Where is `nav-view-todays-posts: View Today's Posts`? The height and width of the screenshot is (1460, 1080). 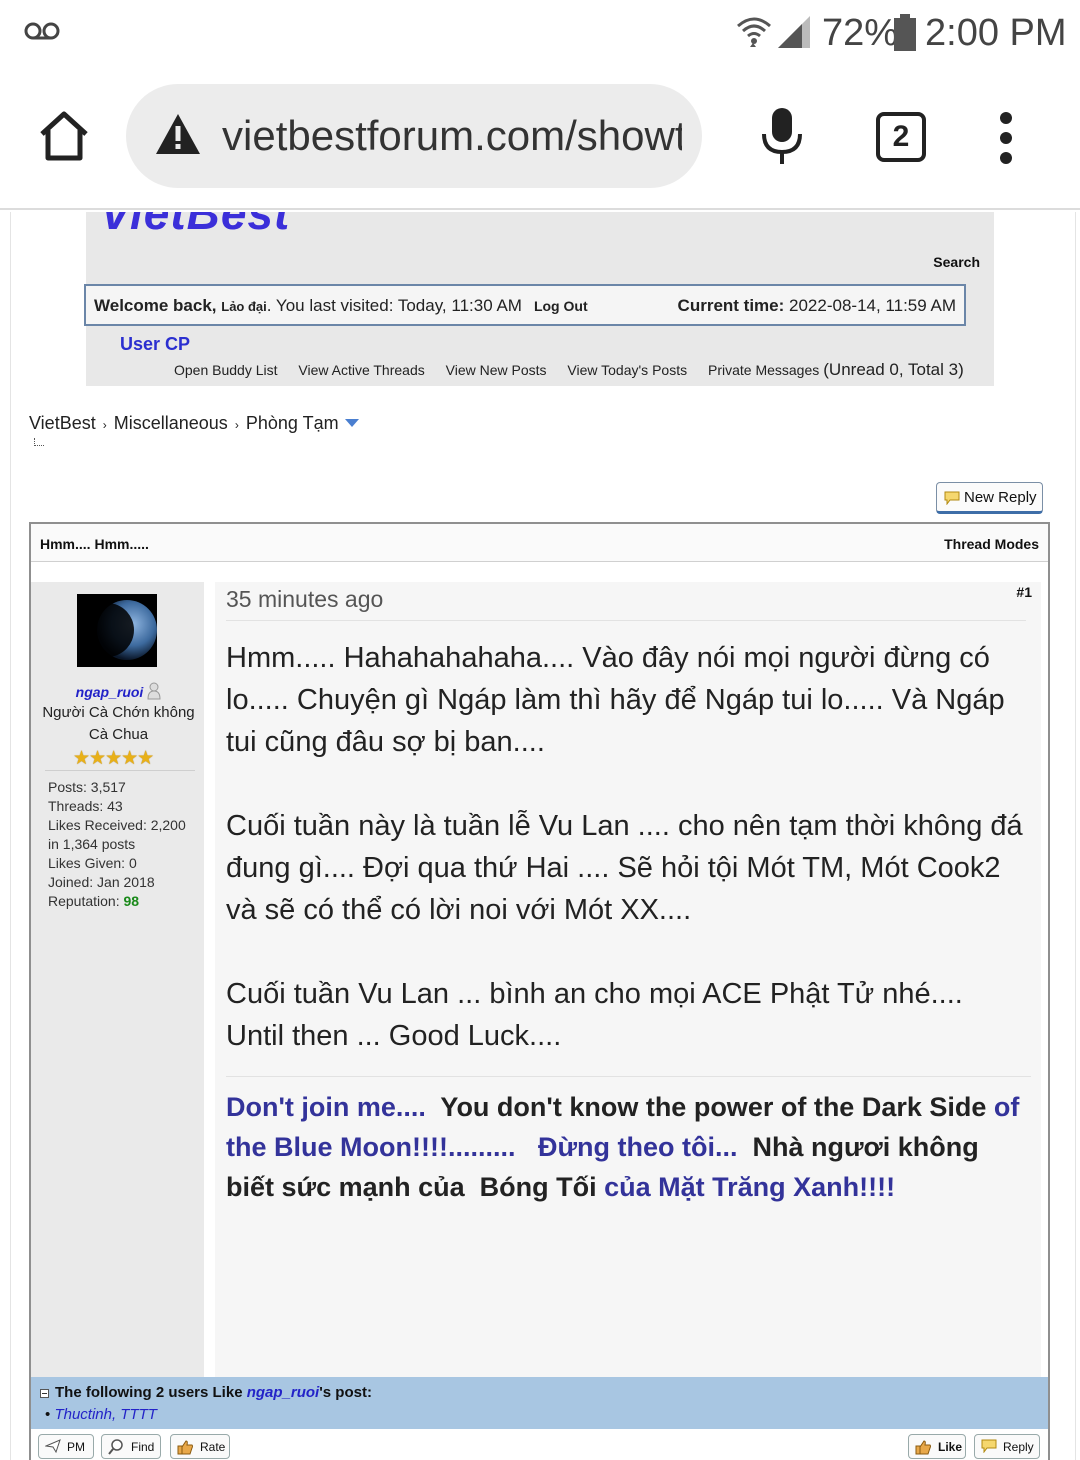
nav-view-todays-posts: View Today's Posts is located at coordinates (627, 370).